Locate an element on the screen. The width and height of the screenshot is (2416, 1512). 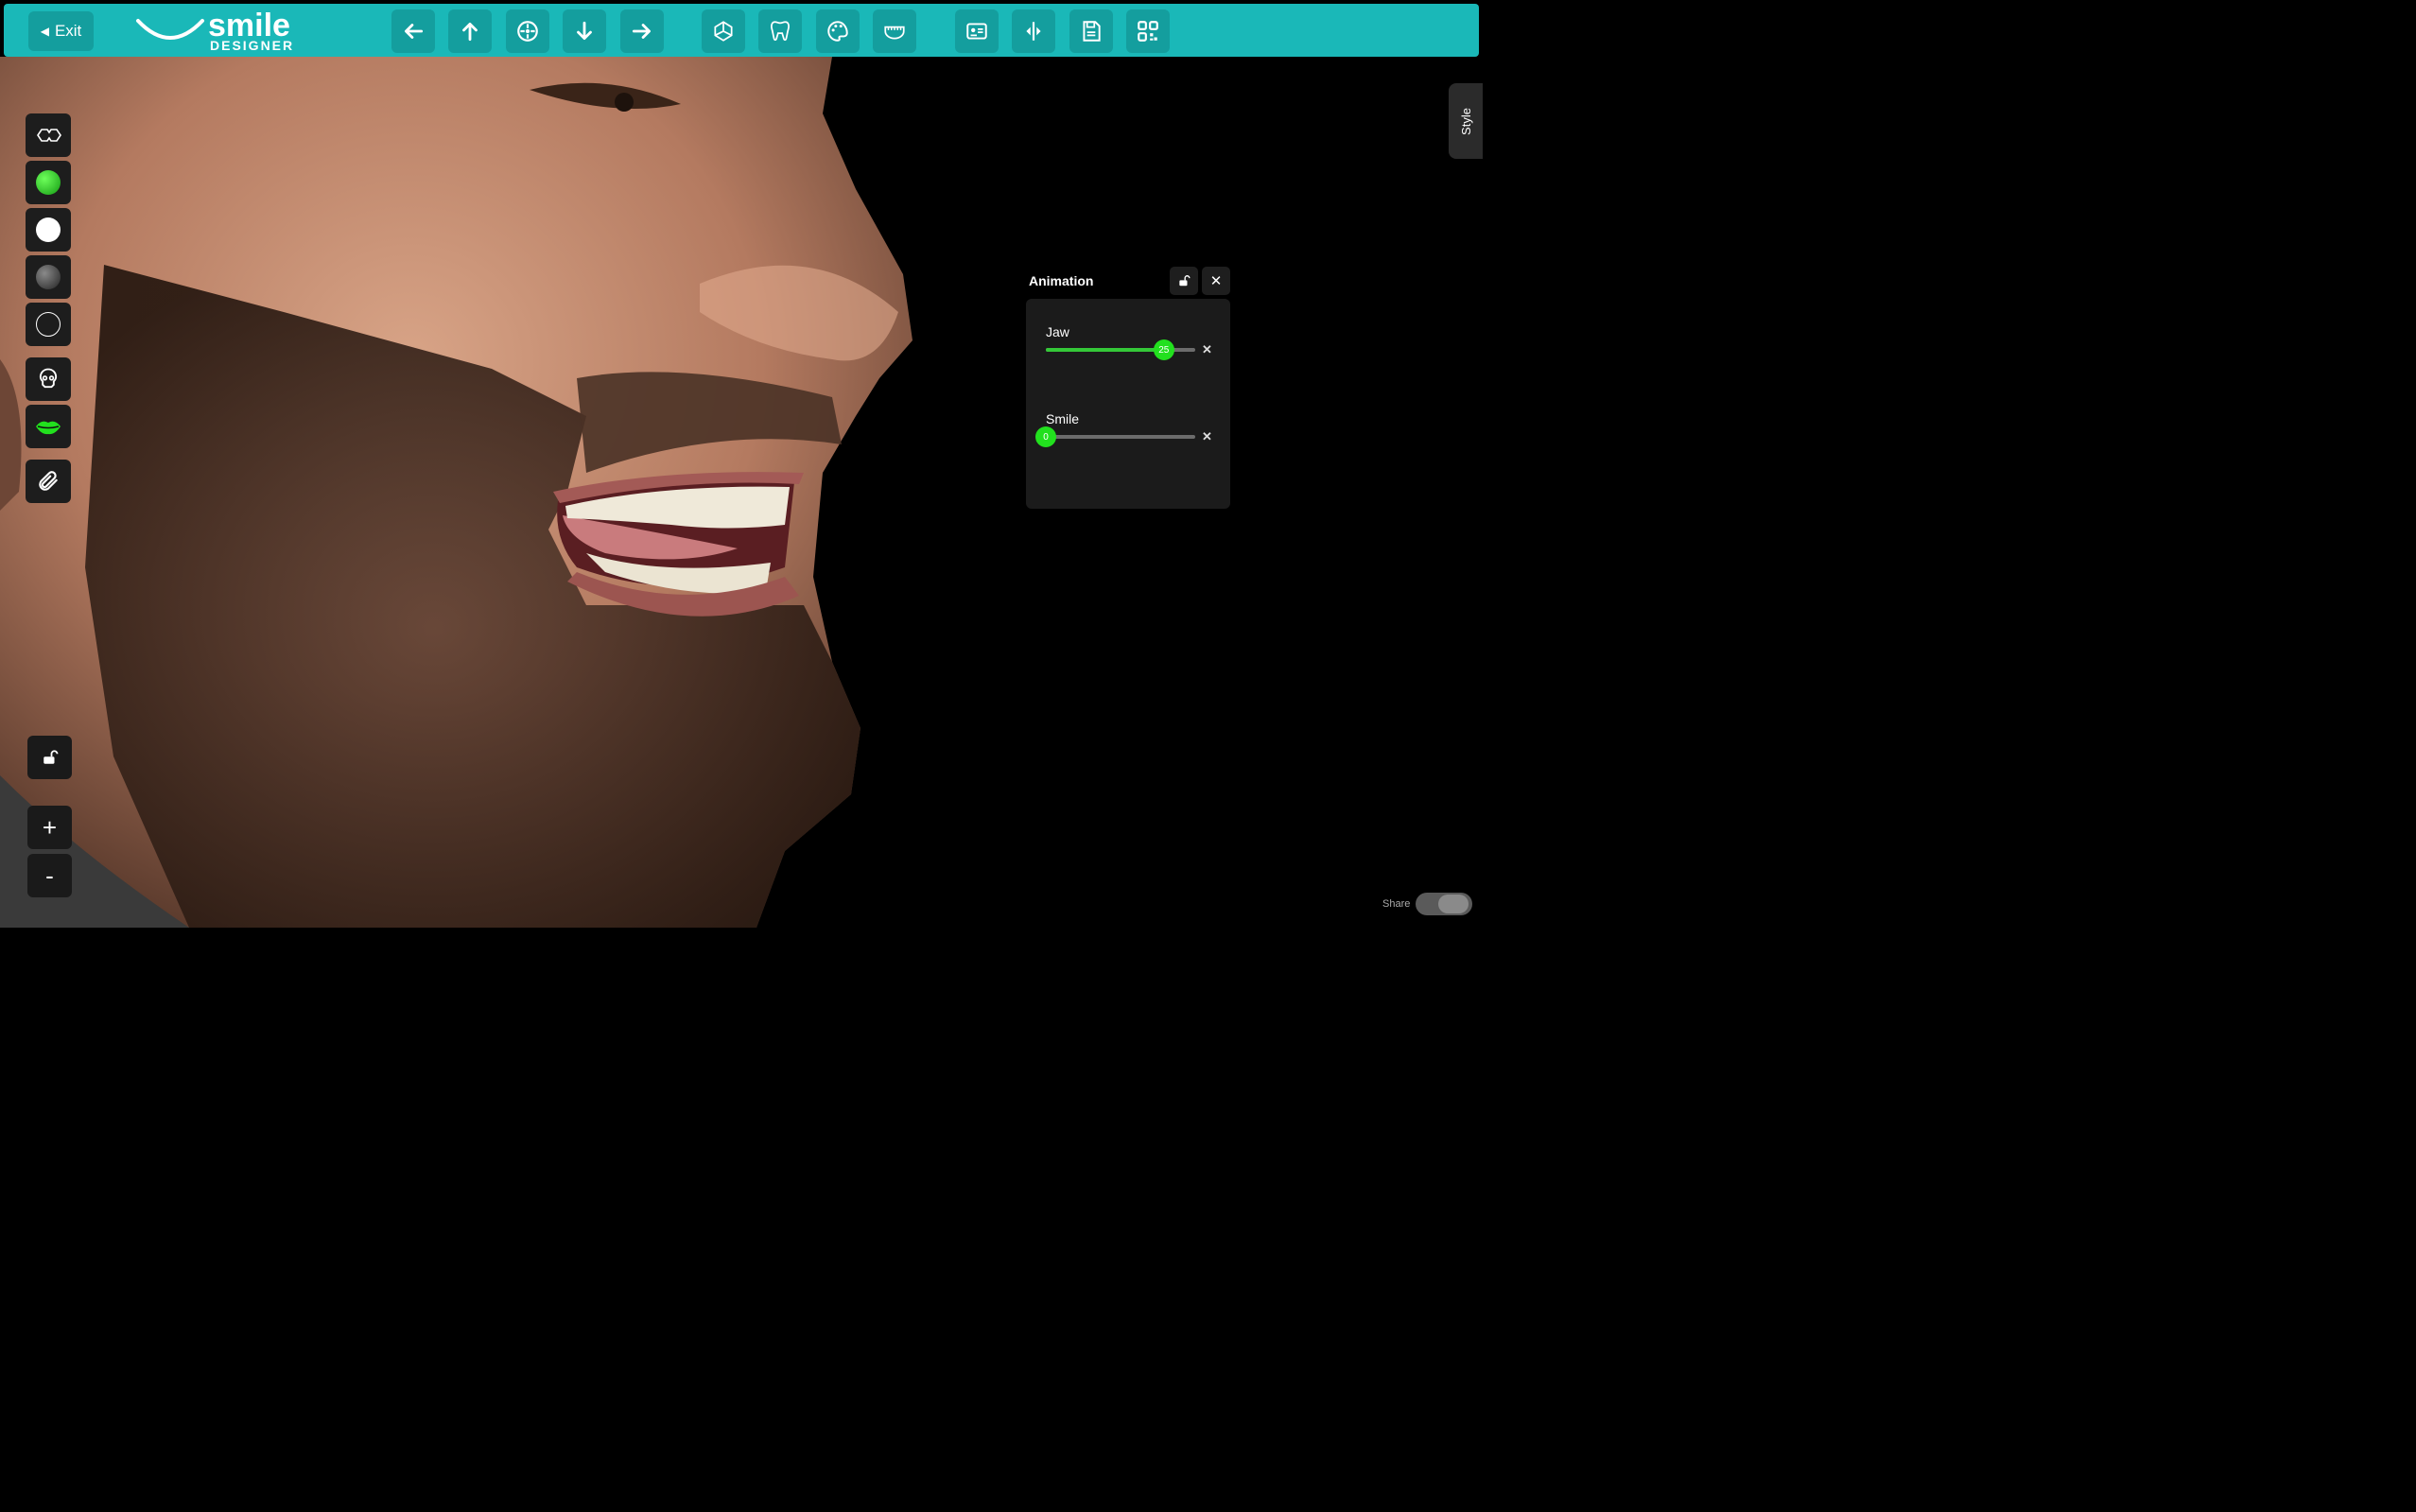
arrow-left-icon is located at coordinates (414, 31).